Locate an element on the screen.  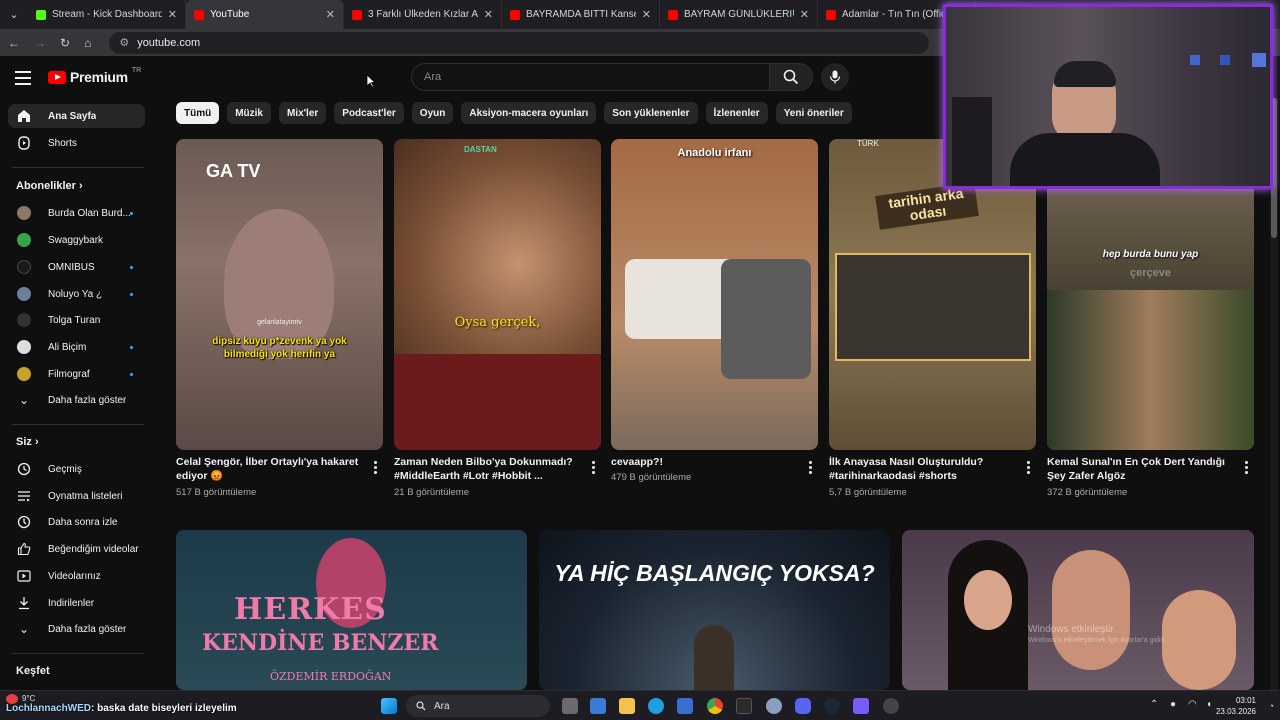
sidebar-item-playlists: Oynatma listeleri is located at coordinates (76, 496).